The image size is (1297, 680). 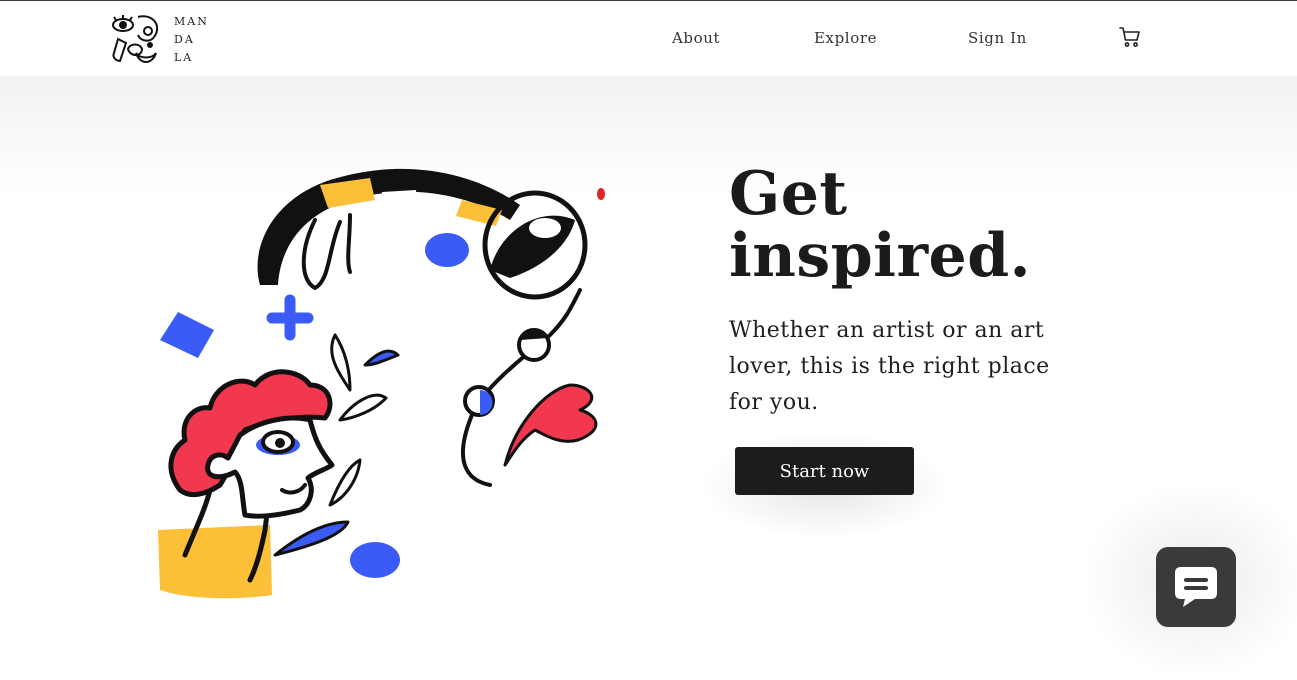 I want to click on site-header: MAN DA LA About Explore Sign In, so click(x=648, y=38).